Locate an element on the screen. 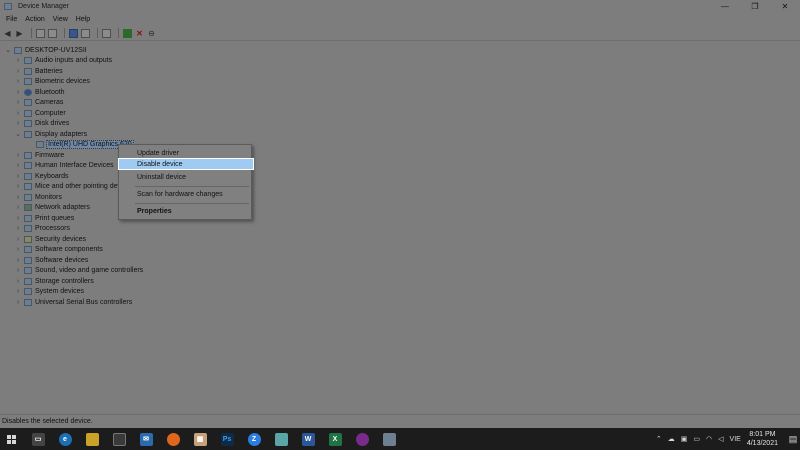 The width and height of the screenshot is (800, 450). excel-icon: X is located at coordinates (335, 439).